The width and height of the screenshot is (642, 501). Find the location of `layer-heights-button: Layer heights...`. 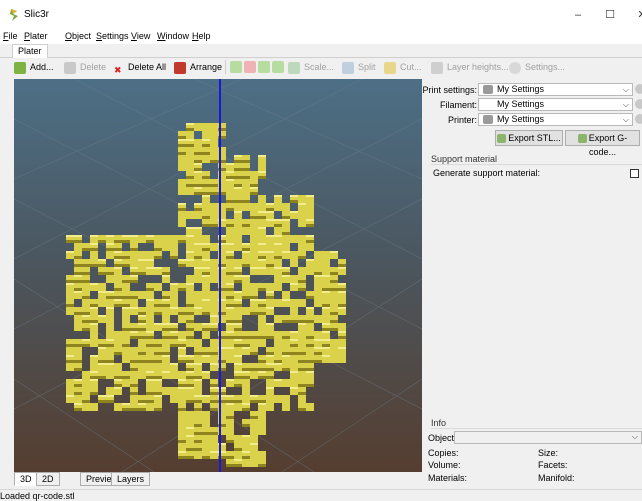

layer-heights-button: Layer heights... is located at coordinates (470, 67).